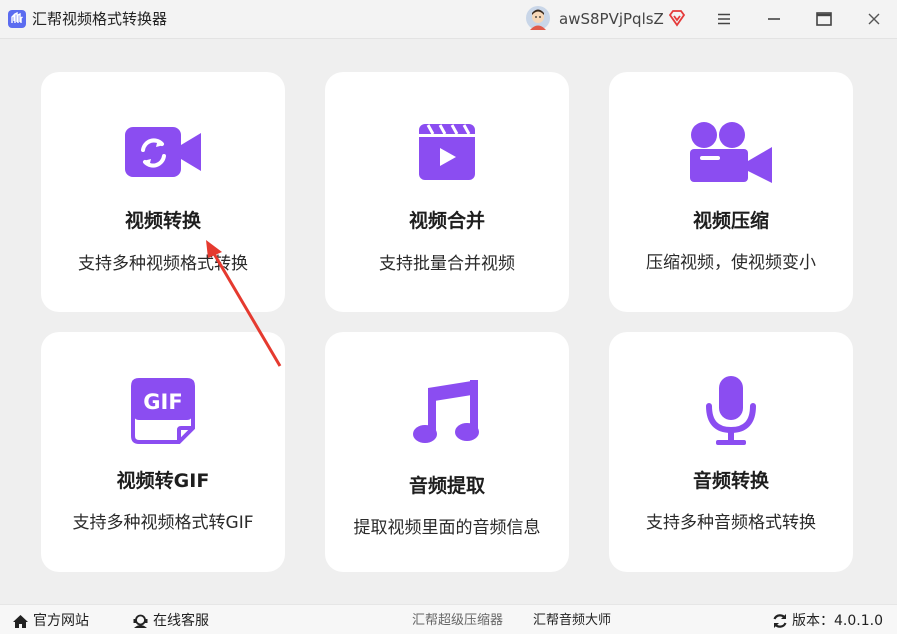 This screenshot has width=897, height=634. What do you see at coordinates (837, 621) in the screenshot?
I see `version-label: 版本：4.0.1.0` at bounding box center [837, 621].